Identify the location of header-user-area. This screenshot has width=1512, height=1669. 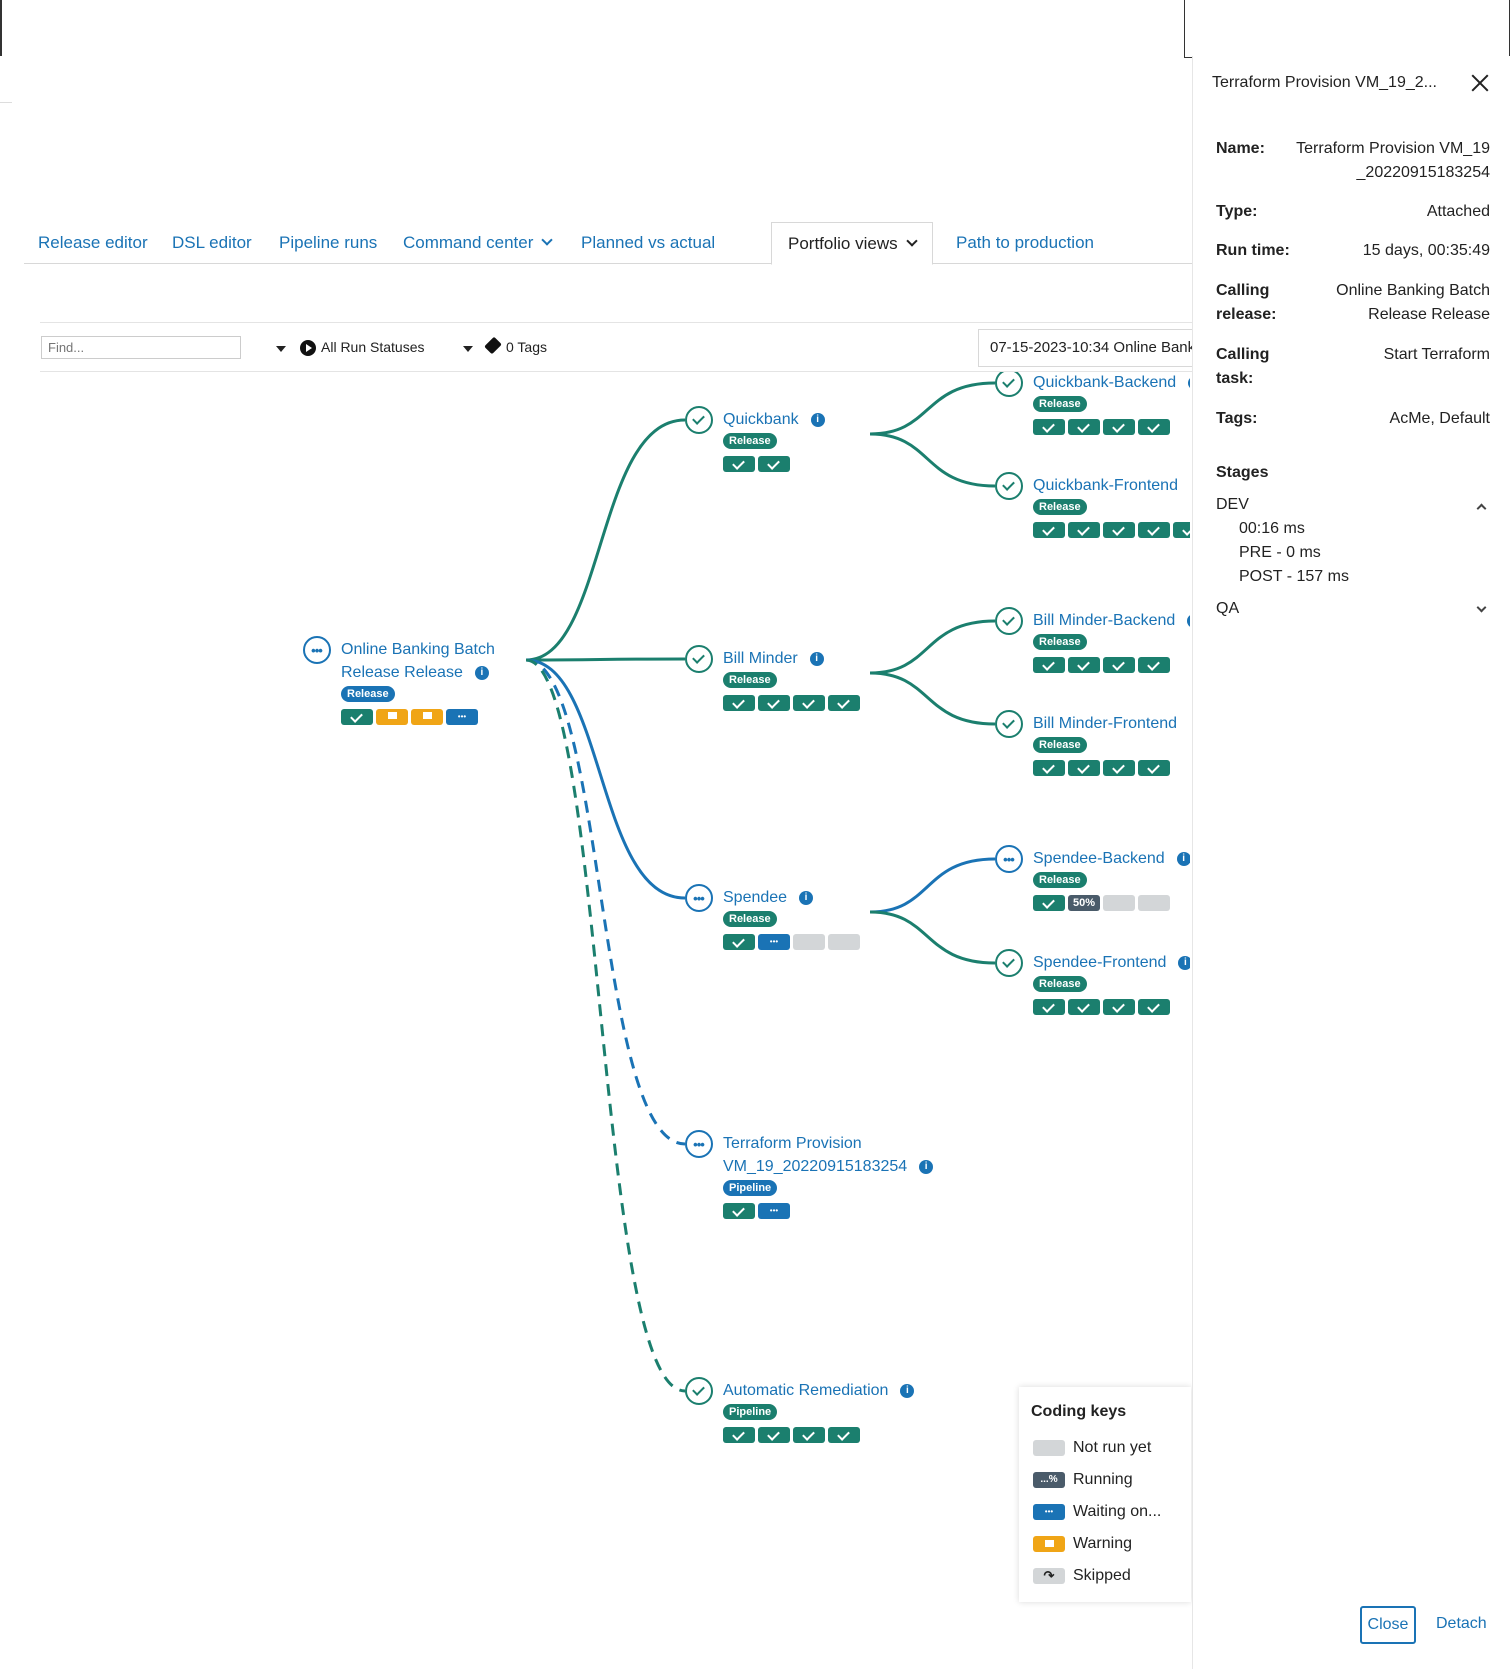
(1347, 29).